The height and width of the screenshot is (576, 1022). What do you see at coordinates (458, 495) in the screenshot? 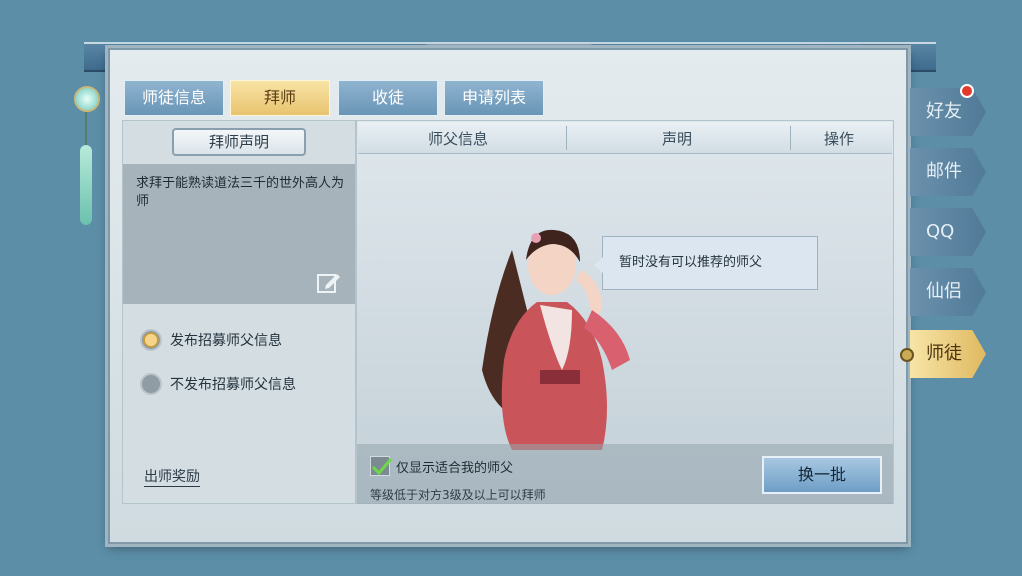
I see `level-hint-text: 等级低于对方3级及以上可以拜师` at bounding box center [458, 495].